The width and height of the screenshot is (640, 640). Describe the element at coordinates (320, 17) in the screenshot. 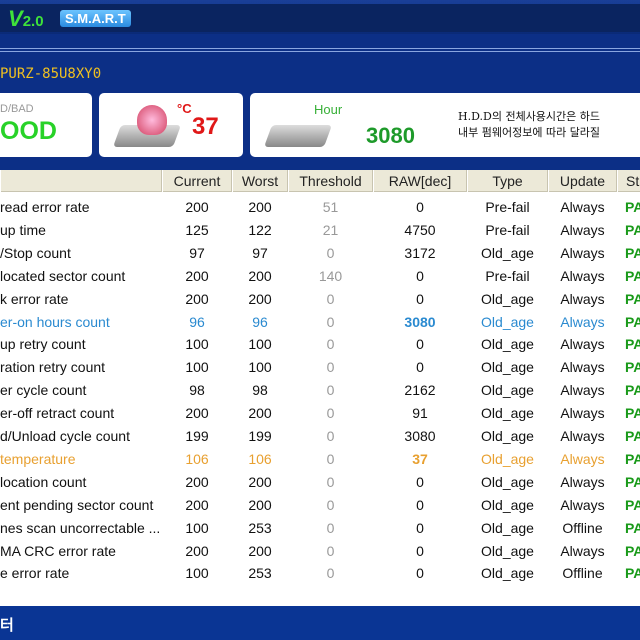

I see `title-bar: V2.0 S.M.A.R.T` at that location.